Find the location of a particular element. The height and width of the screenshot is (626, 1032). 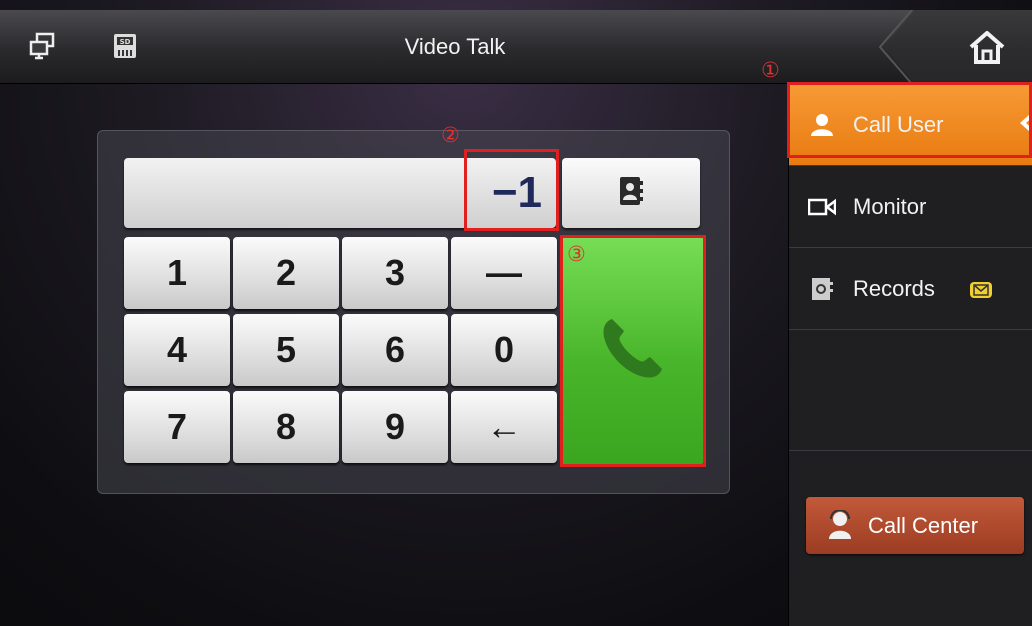

home-area is located at coordinates (952, 47).